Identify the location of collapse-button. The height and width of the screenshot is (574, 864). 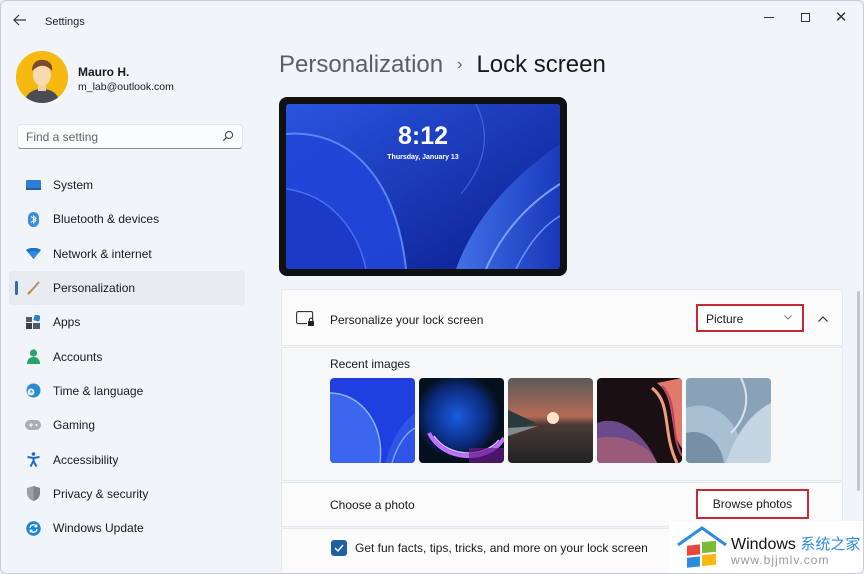
(823, 319).